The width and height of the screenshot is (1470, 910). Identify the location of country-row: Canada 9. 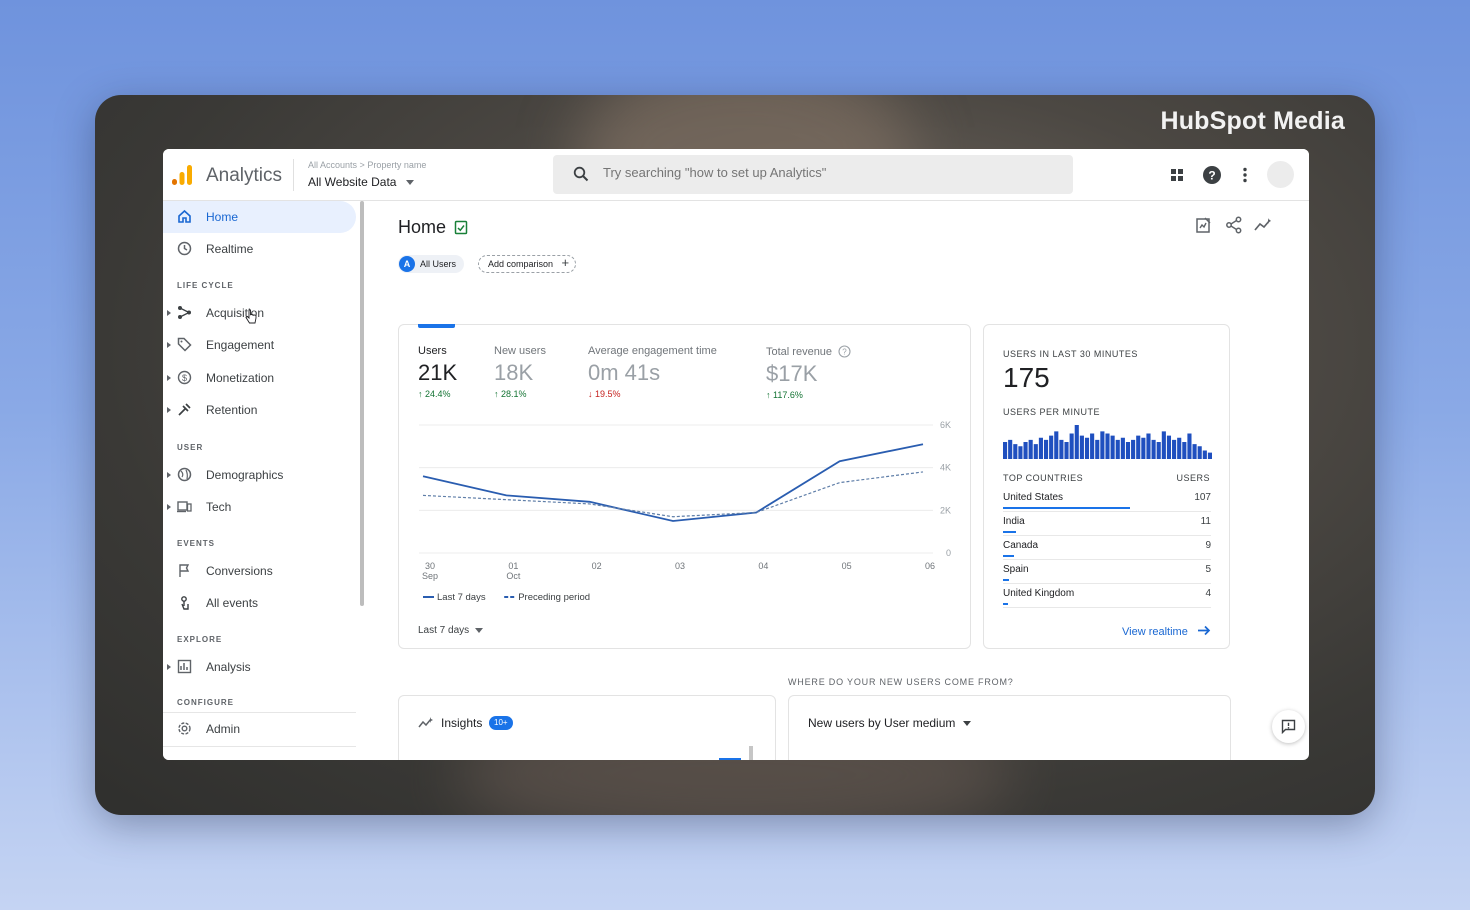
(1107, 548).